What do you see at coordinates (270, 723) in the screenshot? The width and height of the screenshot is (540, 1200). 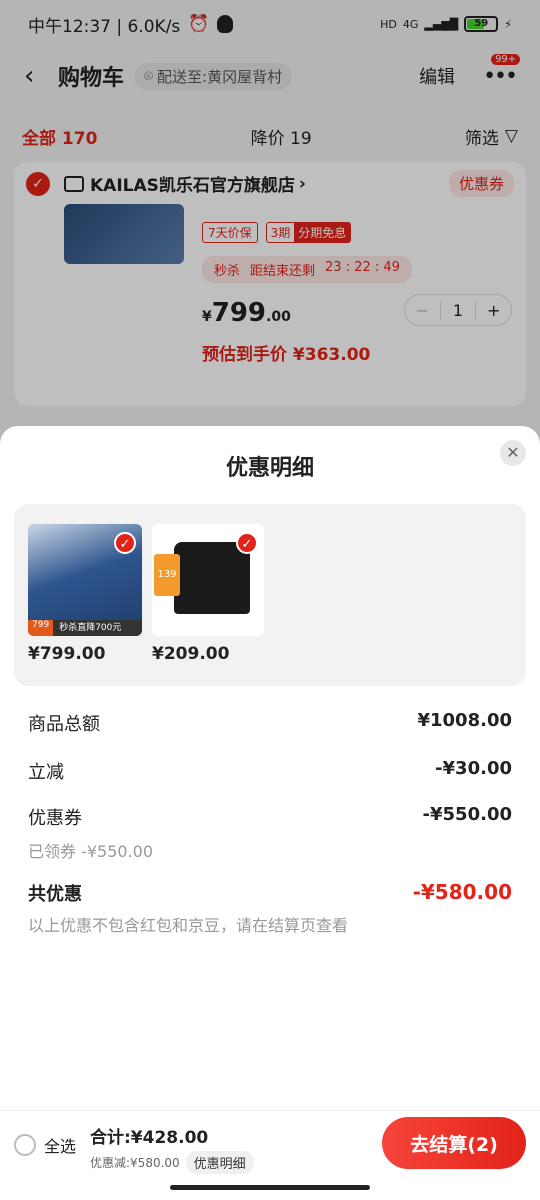 I see `subtotal-row: 商品总额 ¥1008.00` at bounding box center [270, 723].